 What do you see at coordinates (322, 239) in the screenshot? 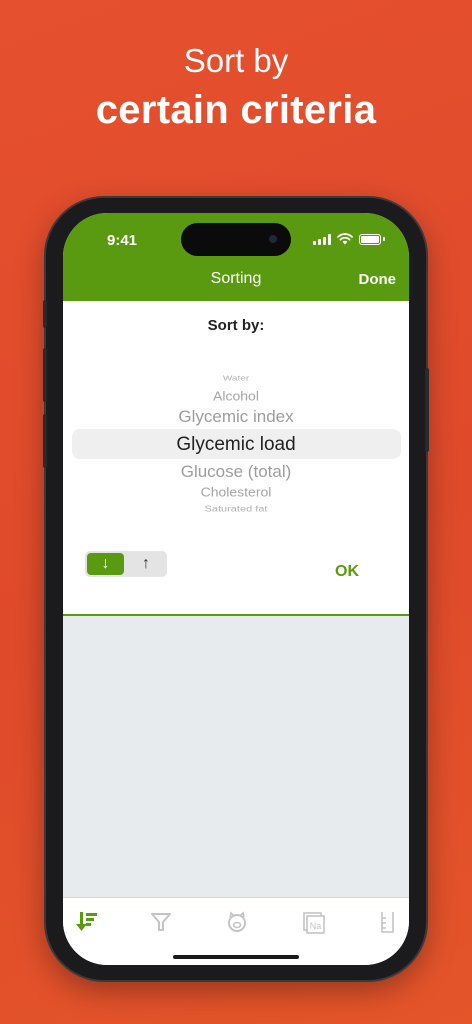
I see `signal-icon` at bounding box center [322, 239].